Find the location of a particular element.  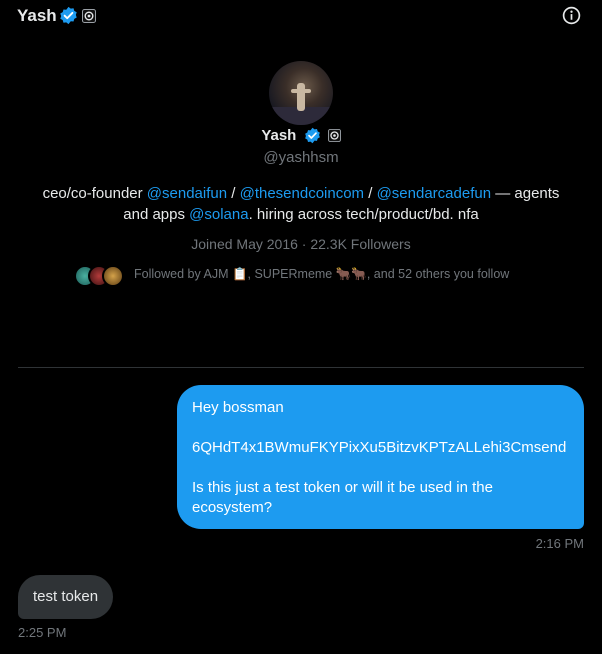

bio-link-sendarcadefun: @sendarcadefun is located at coordinates (434, 193).